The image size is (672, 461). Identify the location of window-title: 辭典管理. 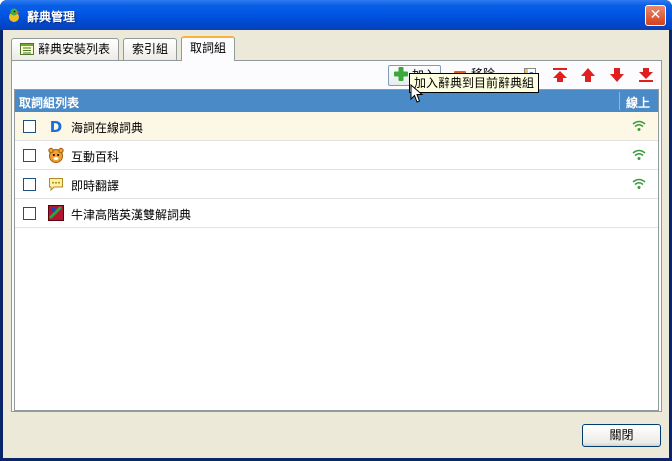
(51, 17).